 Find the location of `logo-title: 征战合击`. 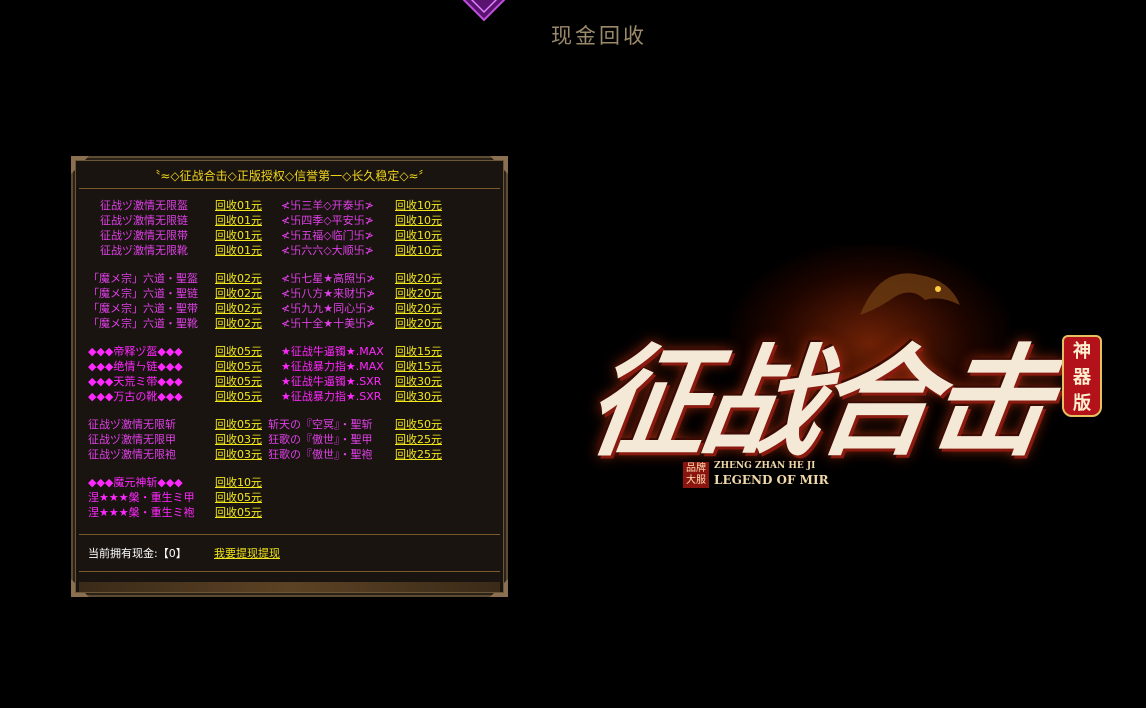

logo-title: 征战合击 is located at coordinates (816, 402).